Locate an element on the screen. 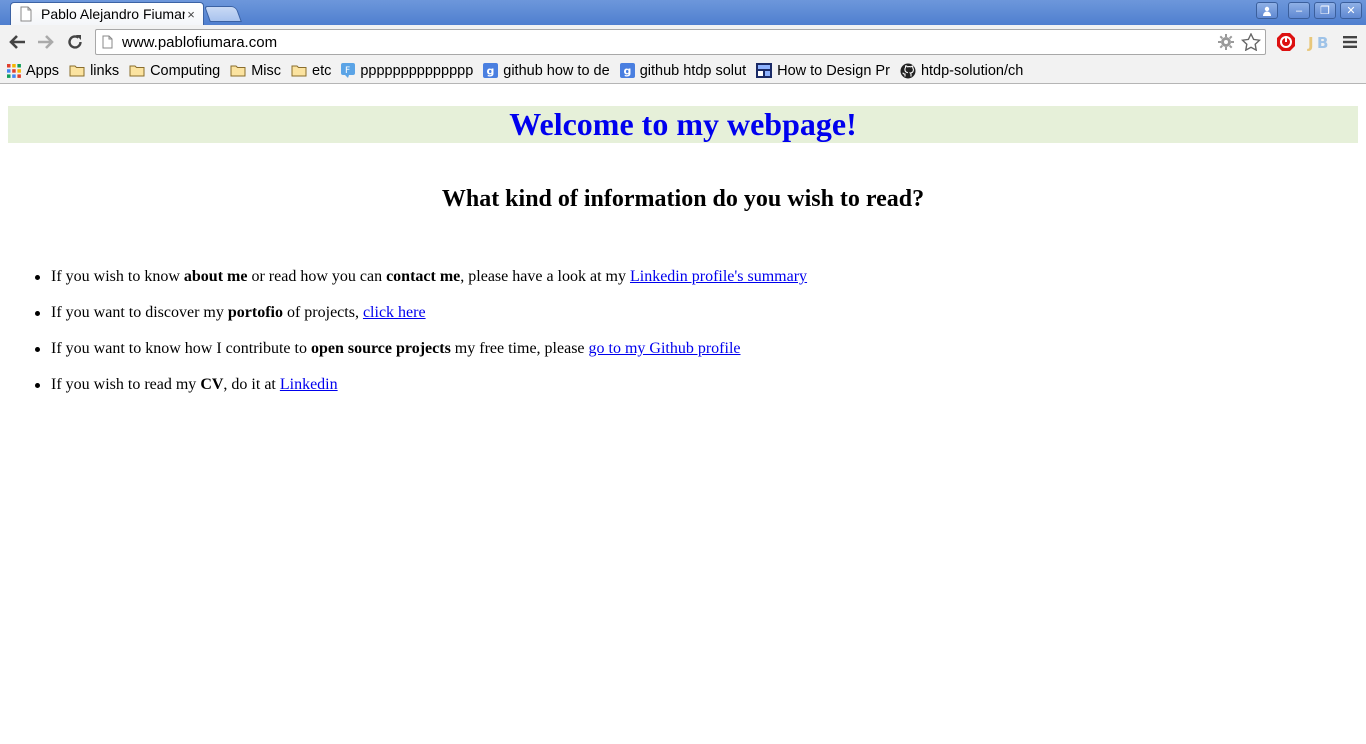  hamburger-menu-icon is located at coordinates (1350, 42).